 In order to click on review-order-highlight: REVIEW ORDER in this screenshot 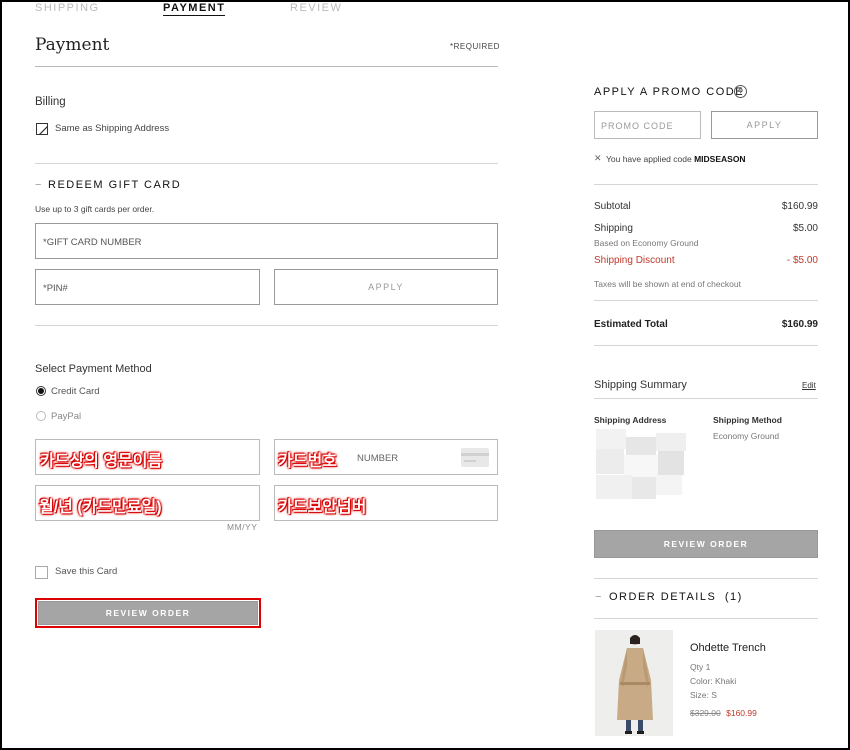, I will do `click(148, 613)`.